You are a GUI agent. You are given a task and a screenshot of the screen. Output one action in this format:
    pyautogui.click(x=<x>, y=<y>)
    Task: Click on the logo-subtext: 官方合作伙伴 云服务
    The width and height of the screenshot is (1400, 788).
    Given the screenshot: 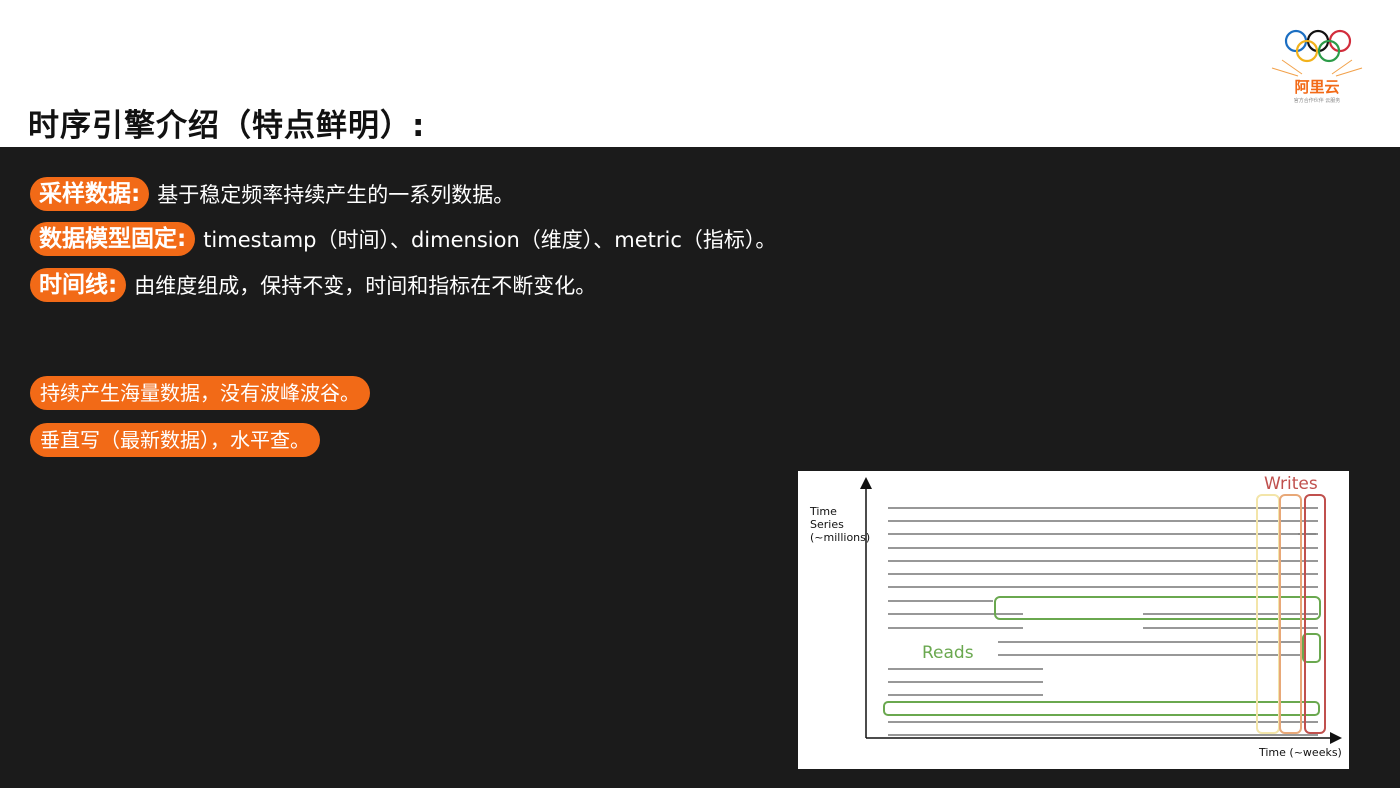 What is the action you would take?
    pyautogui.click(x=1317, y=100)
    